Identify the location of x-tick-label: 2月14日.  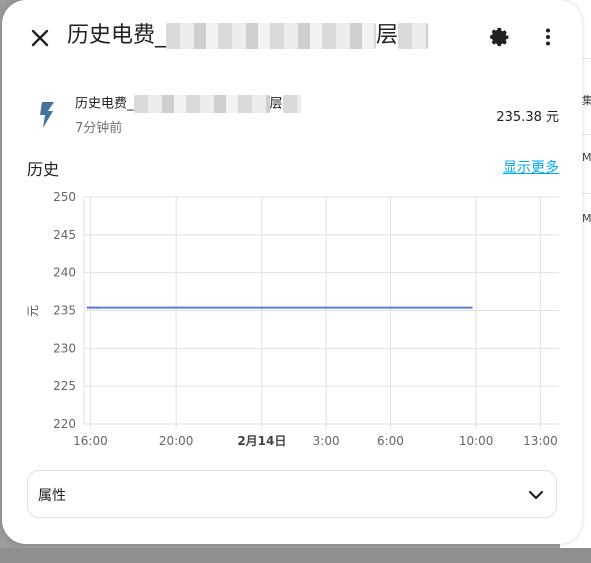
(261, 441).